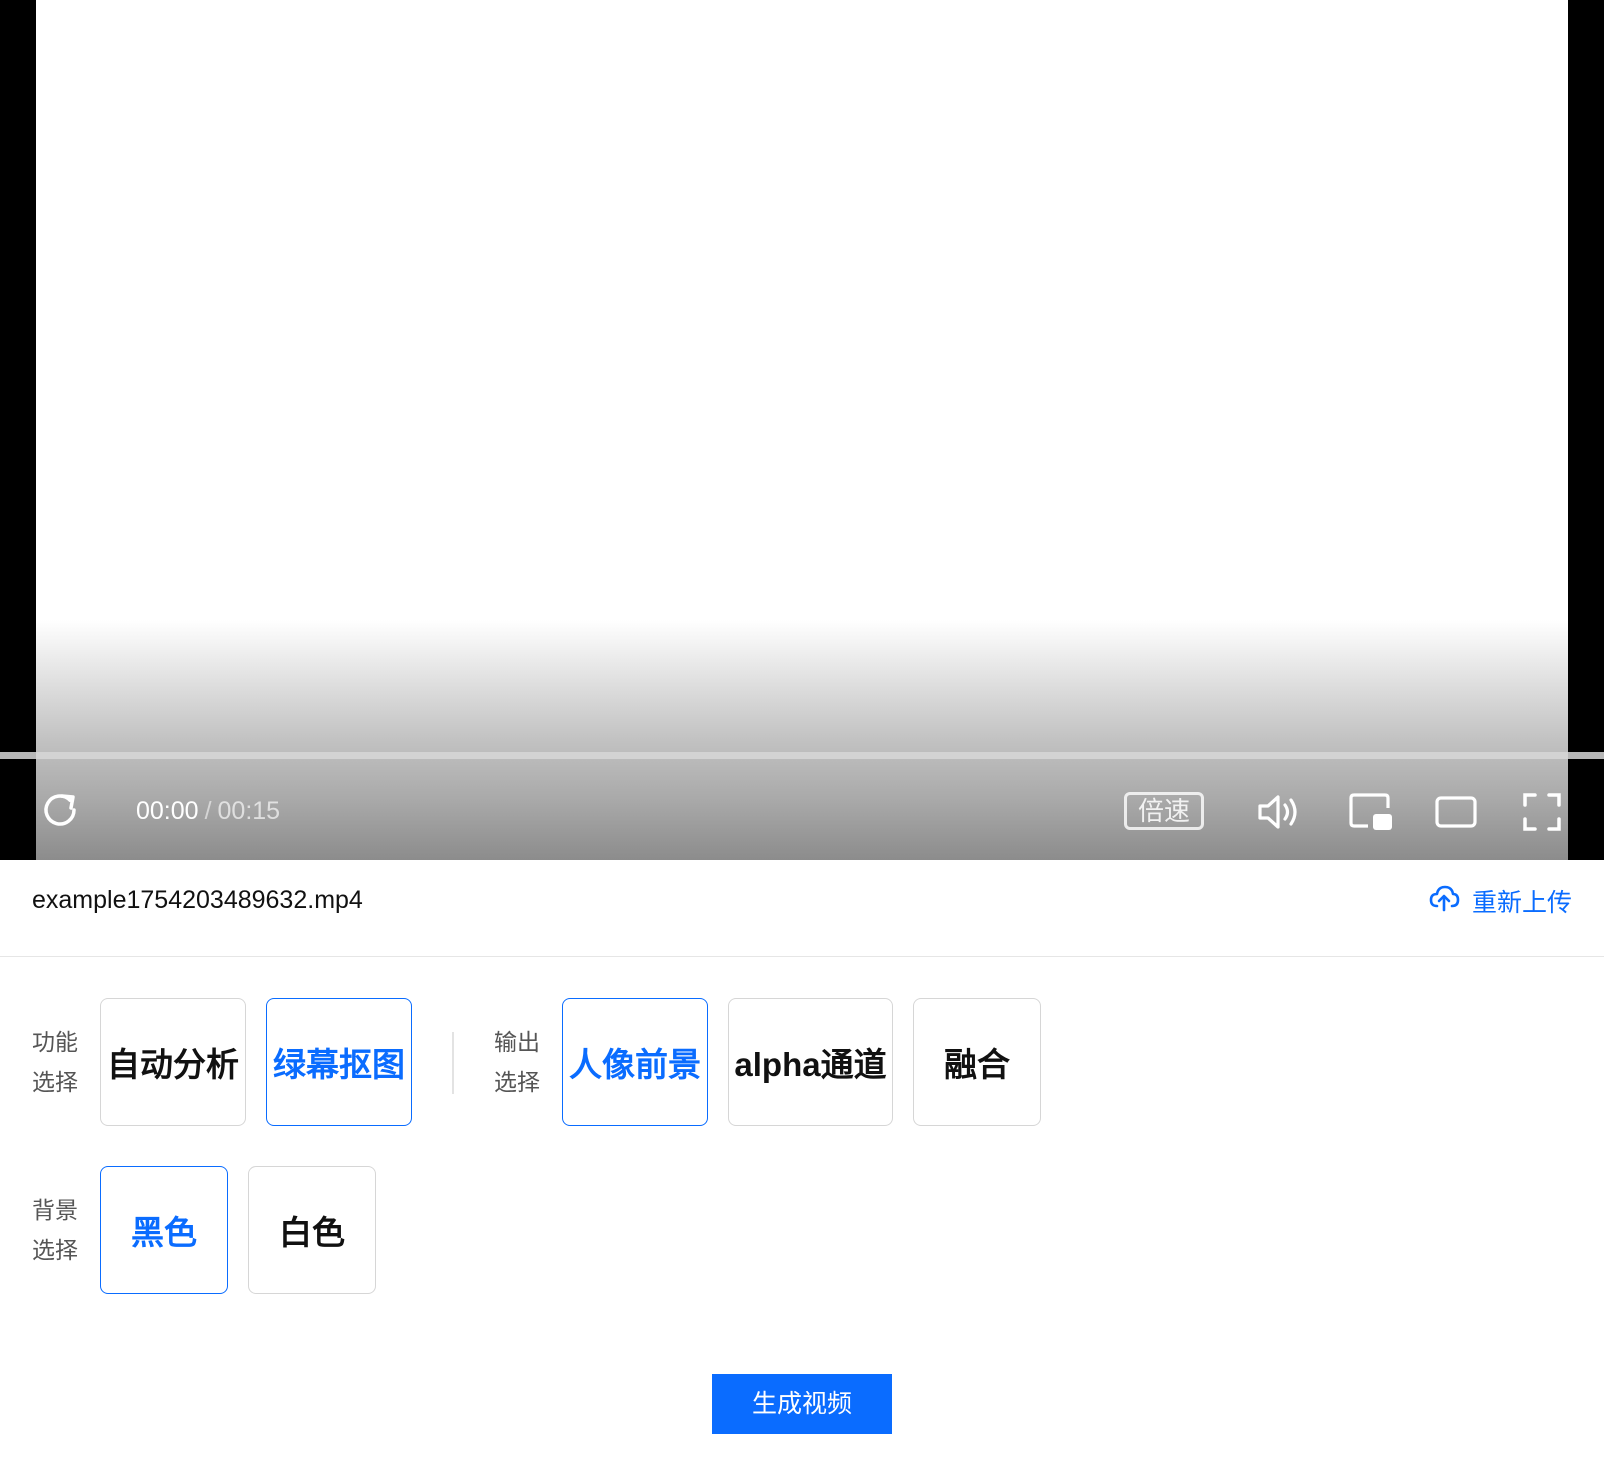  Describe the element at coordinates (1371, 812) in the screenshot. I see `pip-icon` at that location.